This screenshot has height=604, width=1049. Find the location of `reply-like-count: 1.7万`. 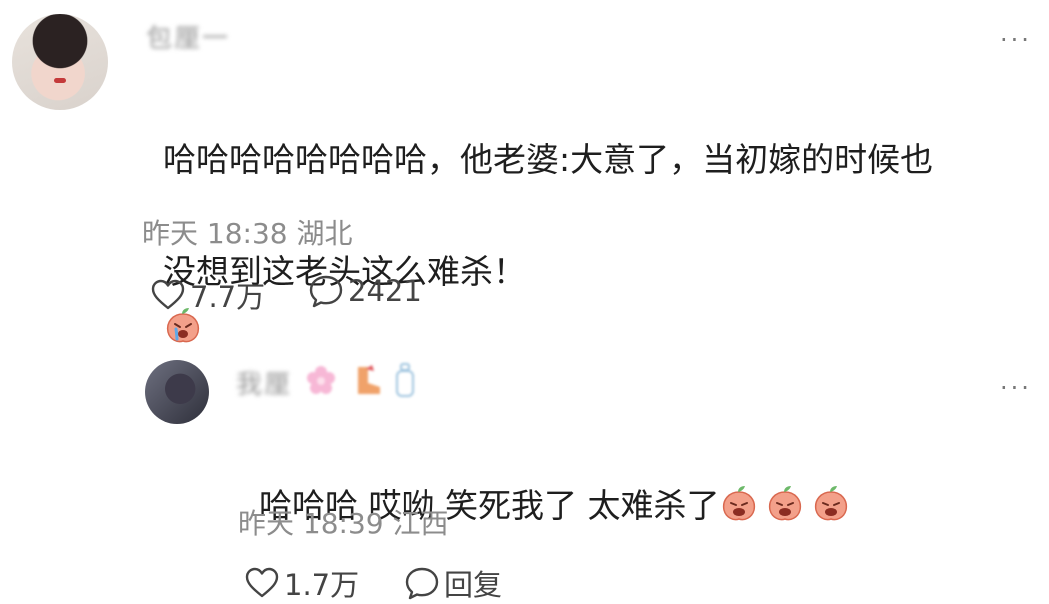

reply-like-count: 1.7万 is located at coordinates (322, 585).